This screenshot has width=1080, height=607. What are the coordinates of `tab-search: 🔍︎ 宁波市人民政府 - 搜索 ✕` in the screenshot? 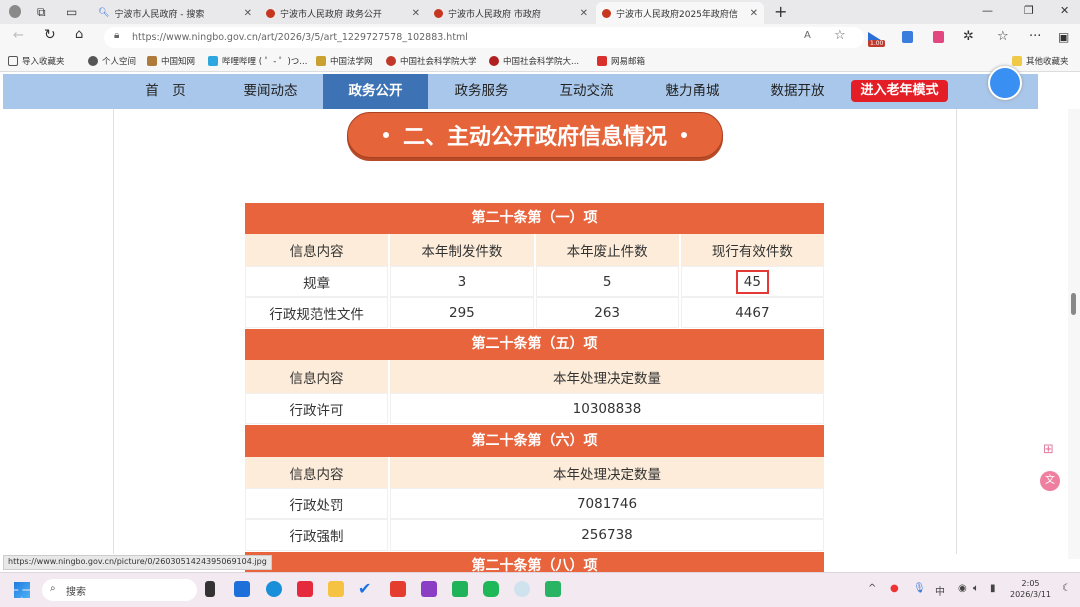 It's located at (175, 13).